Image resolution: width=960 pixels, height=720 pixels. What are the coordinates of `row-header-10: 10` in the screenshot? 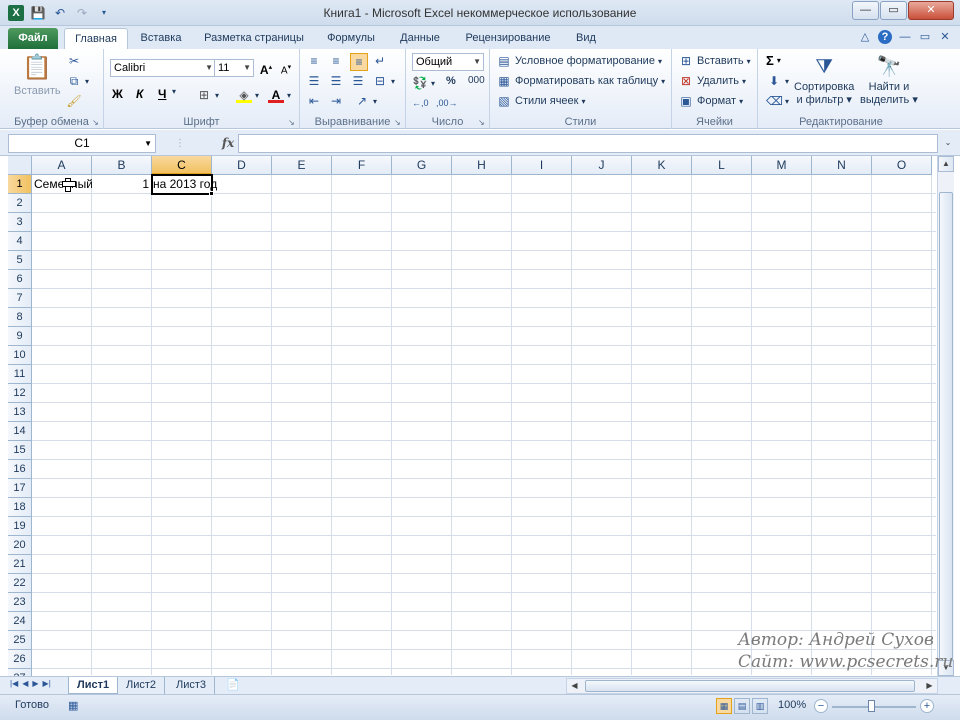 It's located at (20, 355).